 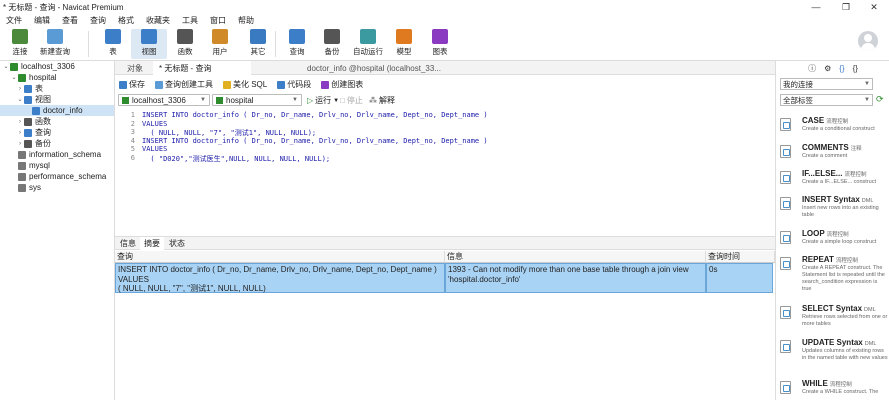 What do you see at coordinates (164, 100) in the screenshot?
I see `connection-select: localhost_3306 ▼` at bounding box center [164, 100].